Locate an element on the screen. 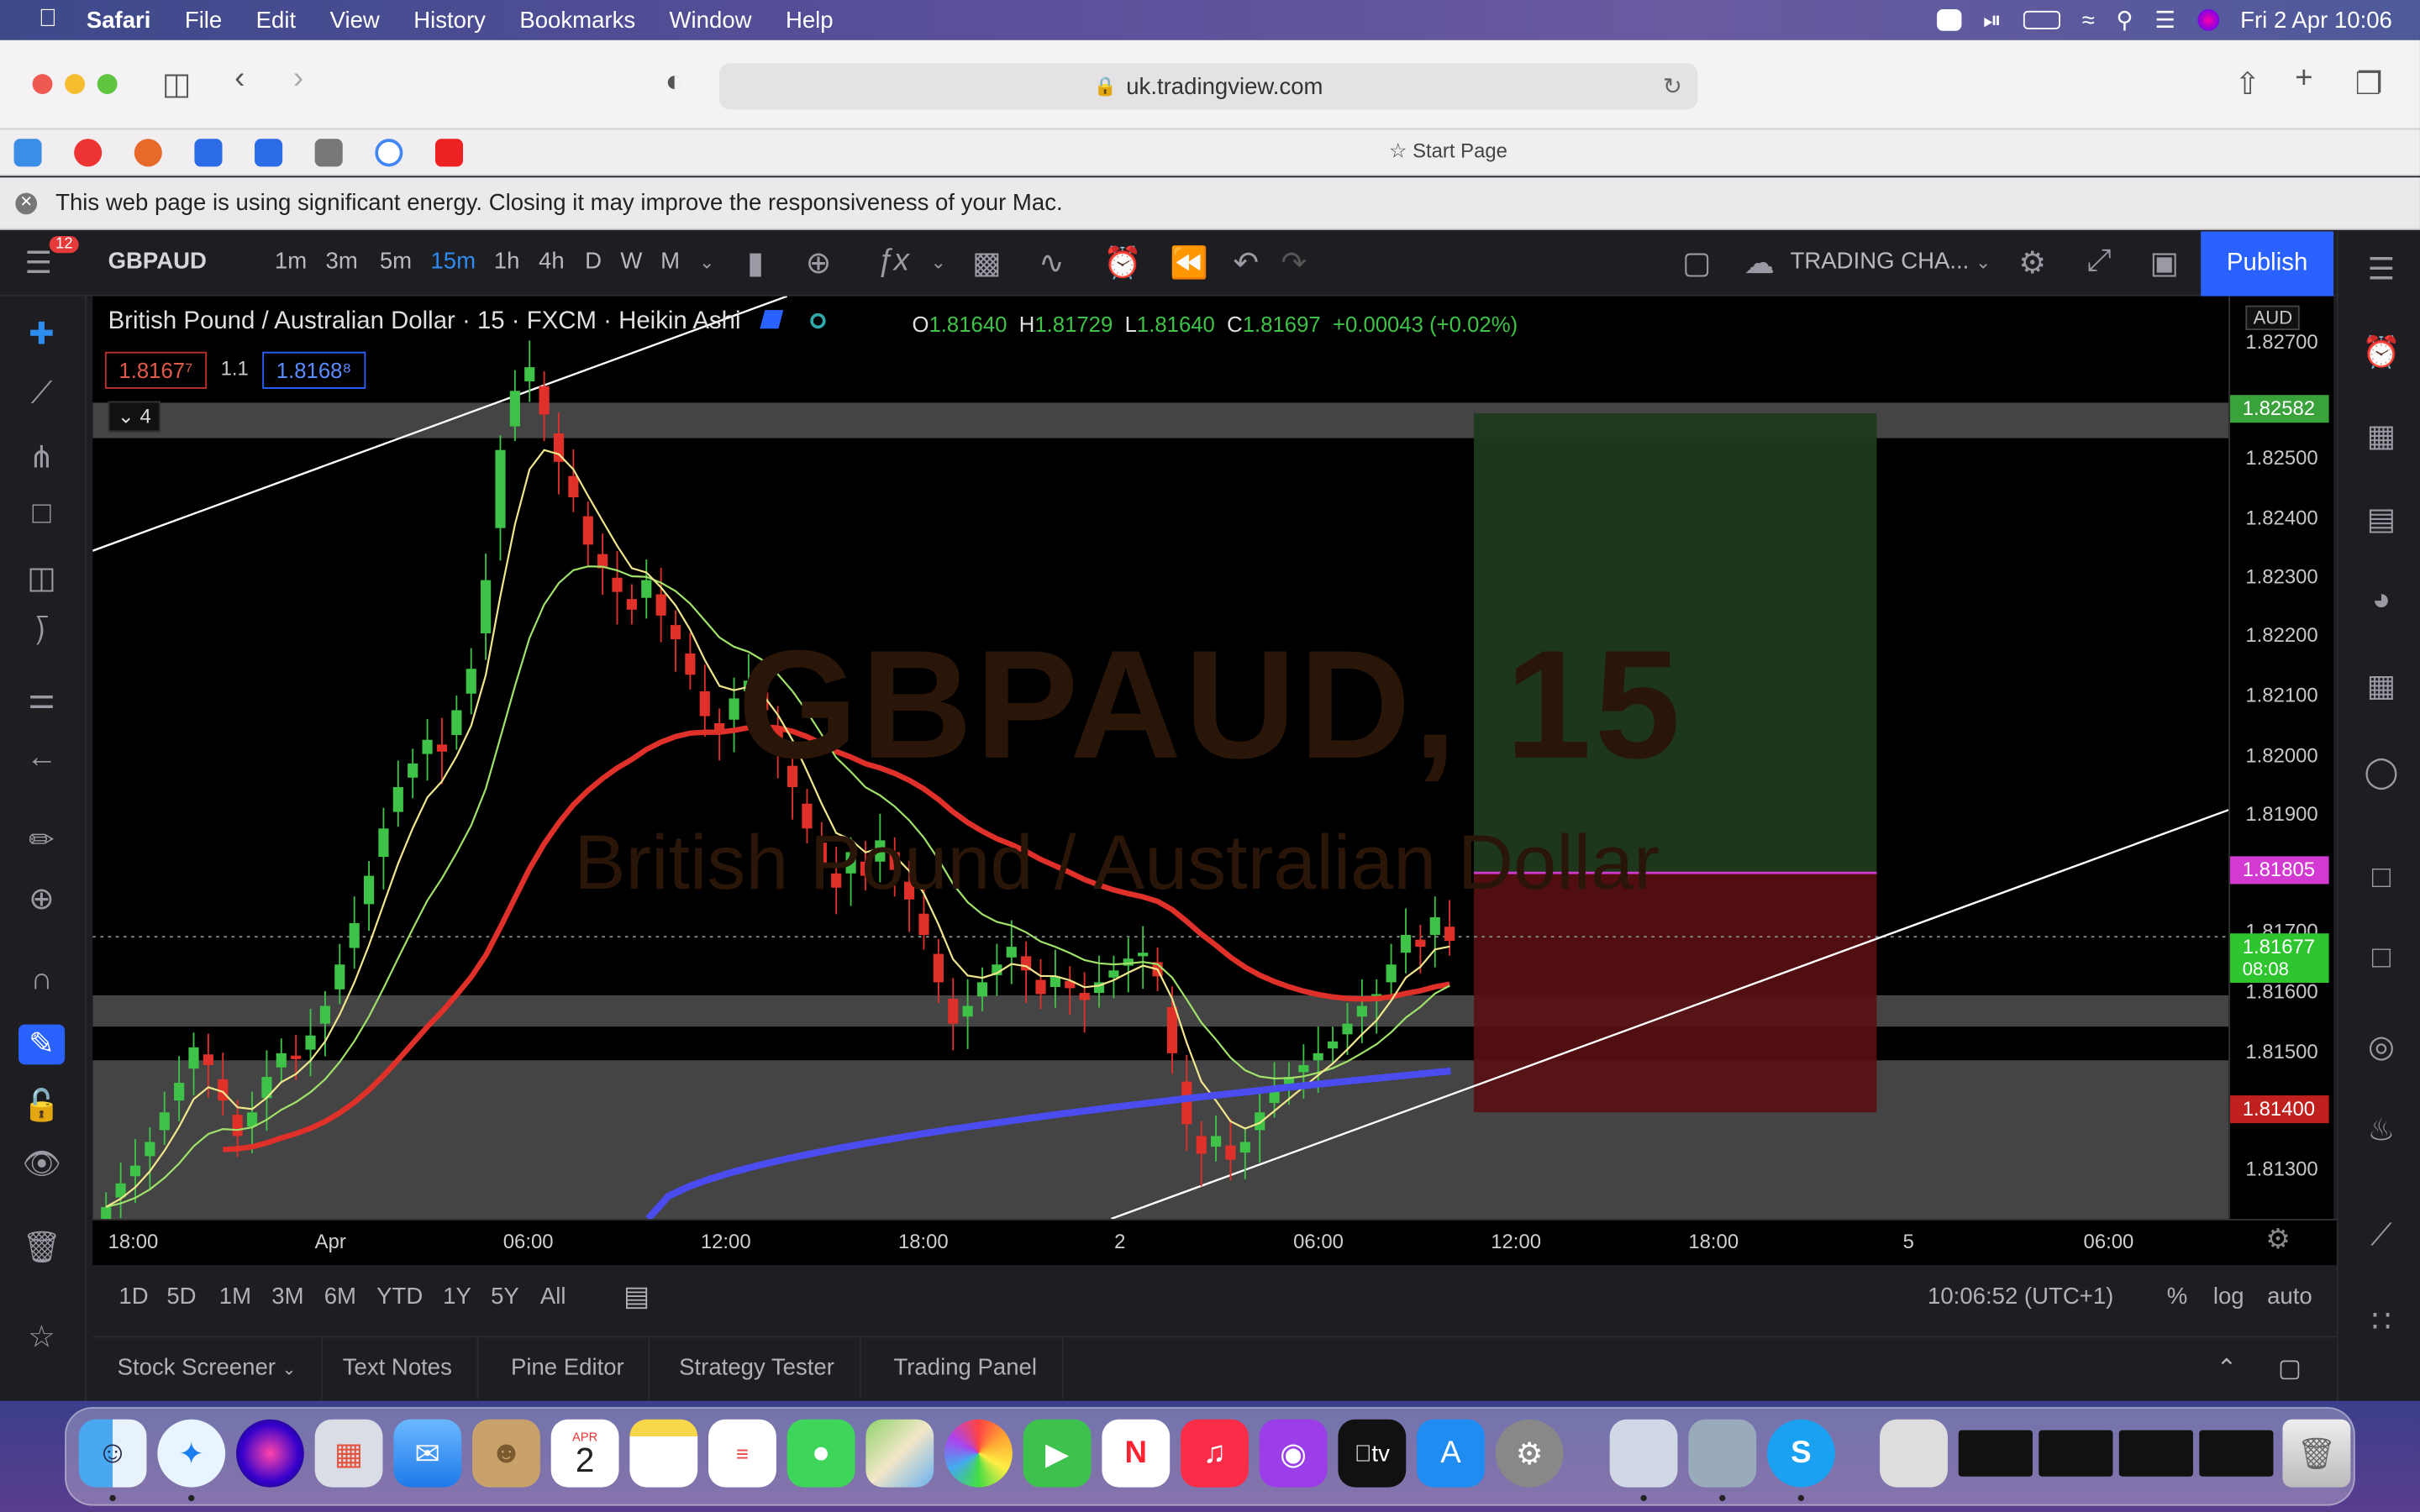  notes-icon is located at coordinates (663, 1453).